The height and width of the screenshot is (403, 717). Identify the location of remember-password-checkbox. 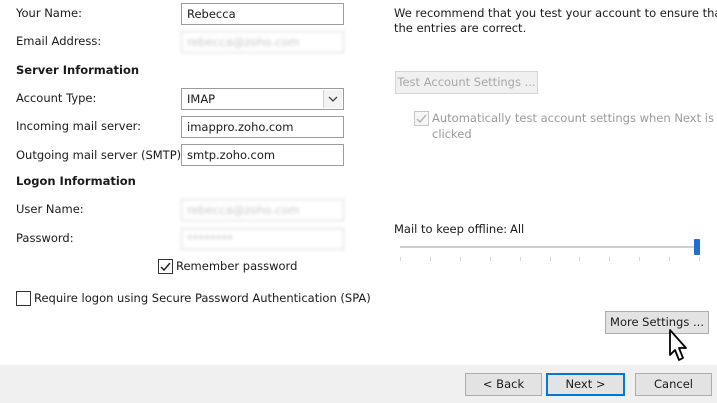
(165, 266).